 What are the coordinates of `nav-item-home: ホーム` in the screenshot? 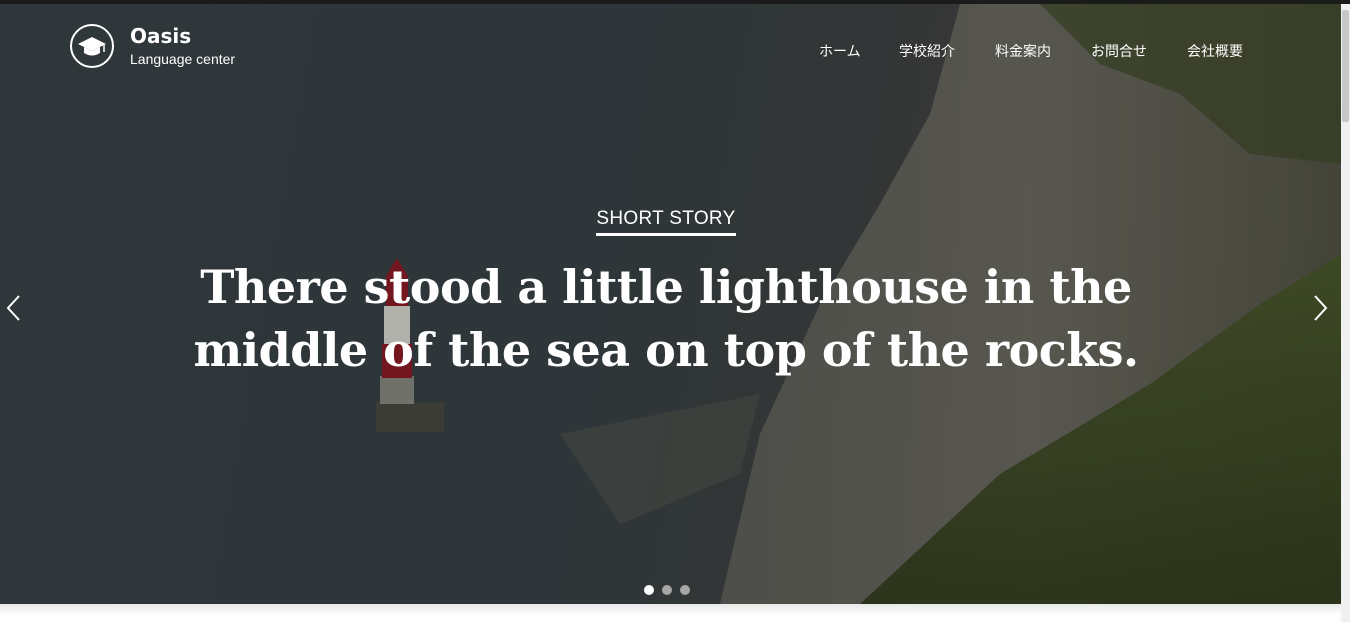 It's located at (840, 52).